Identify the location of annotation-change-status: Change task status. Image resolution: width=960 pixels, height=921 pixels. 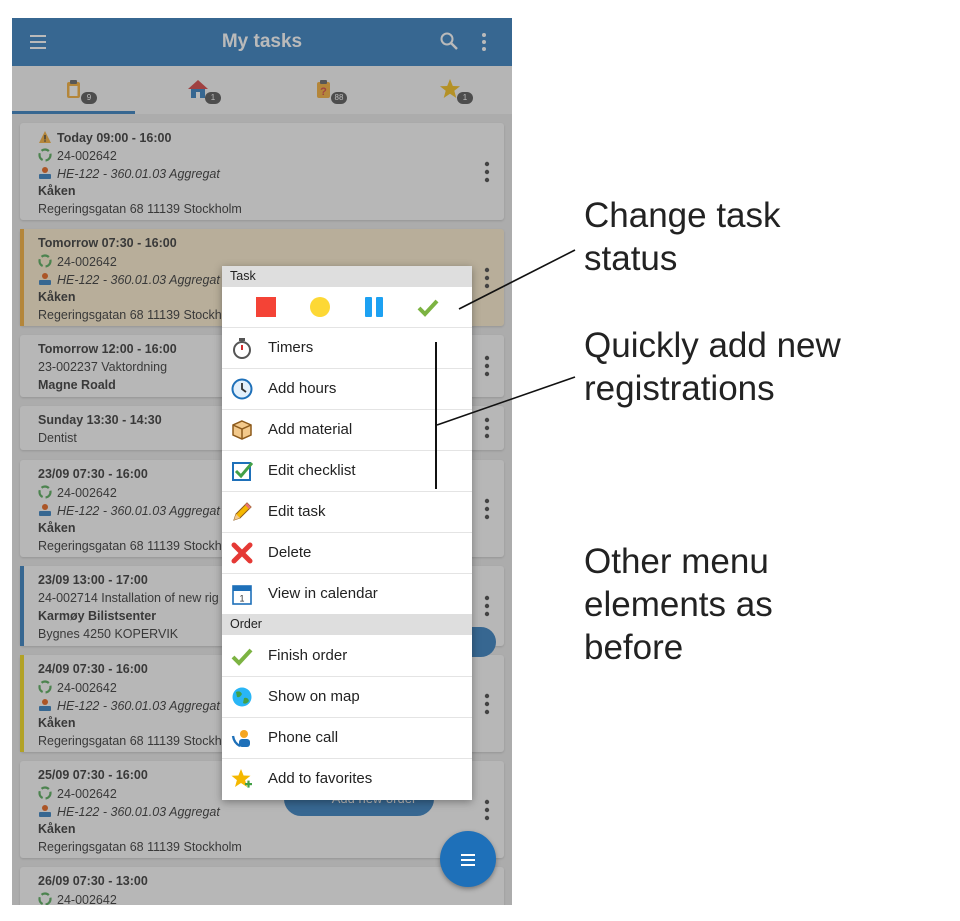
(682, 237).